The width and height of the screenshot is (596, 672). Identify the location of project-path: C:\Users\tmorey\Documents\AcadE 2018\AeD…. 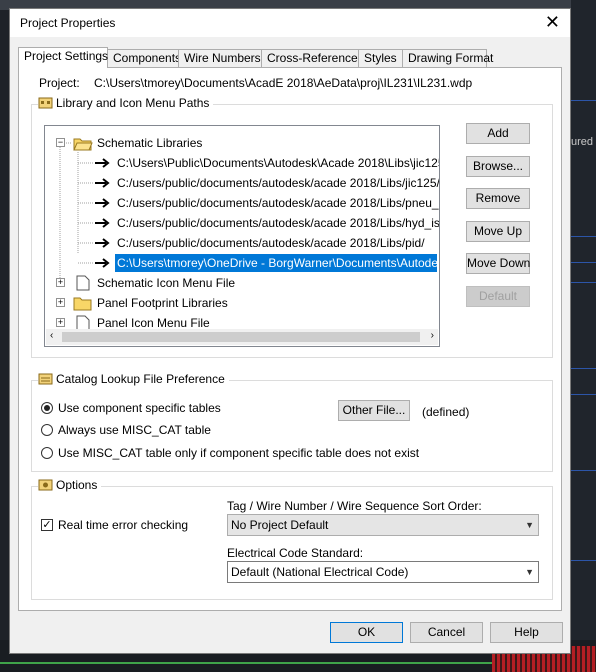
(283, 83).